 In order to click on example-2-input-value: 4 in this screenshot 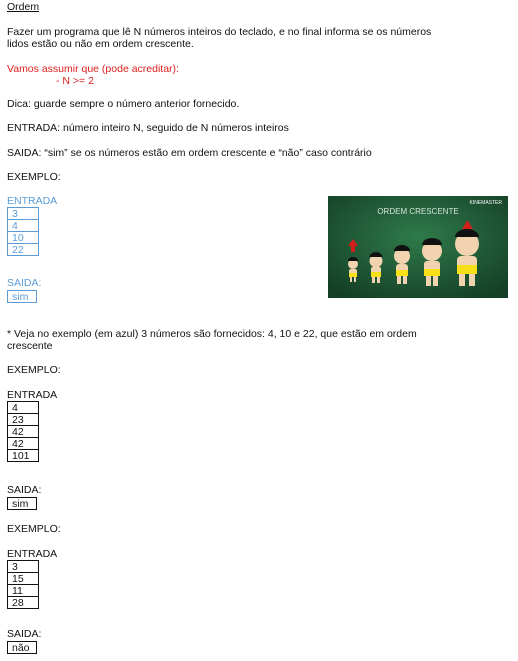, I will do `click(23, 408)`.